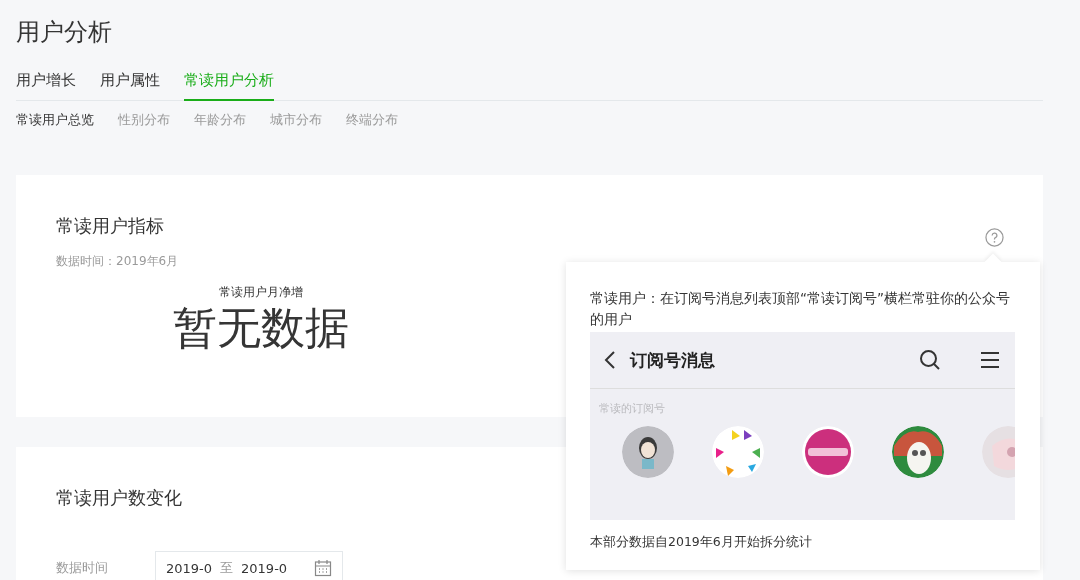 The image size is (1080, 580). What do you see at coordinates (82, 568) in the screenshot?
I see `date-label: 数据时间` at bounding box center [82, 568].